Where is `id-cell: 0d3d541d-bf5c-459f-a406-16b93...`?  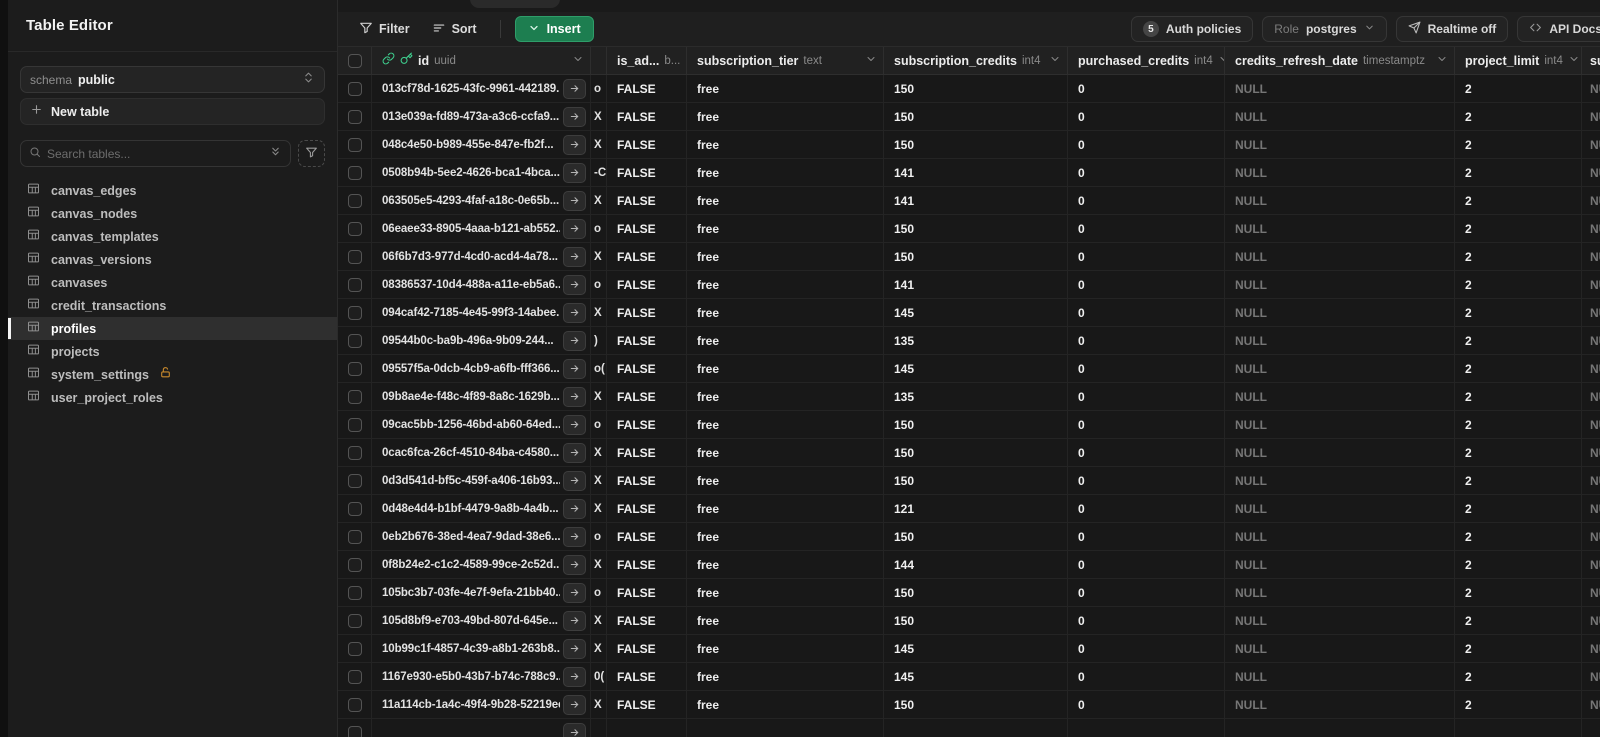
id-cell: 0d3d541d-bf5c-459f-a406-16b93... is located at coordinates (481, 480).